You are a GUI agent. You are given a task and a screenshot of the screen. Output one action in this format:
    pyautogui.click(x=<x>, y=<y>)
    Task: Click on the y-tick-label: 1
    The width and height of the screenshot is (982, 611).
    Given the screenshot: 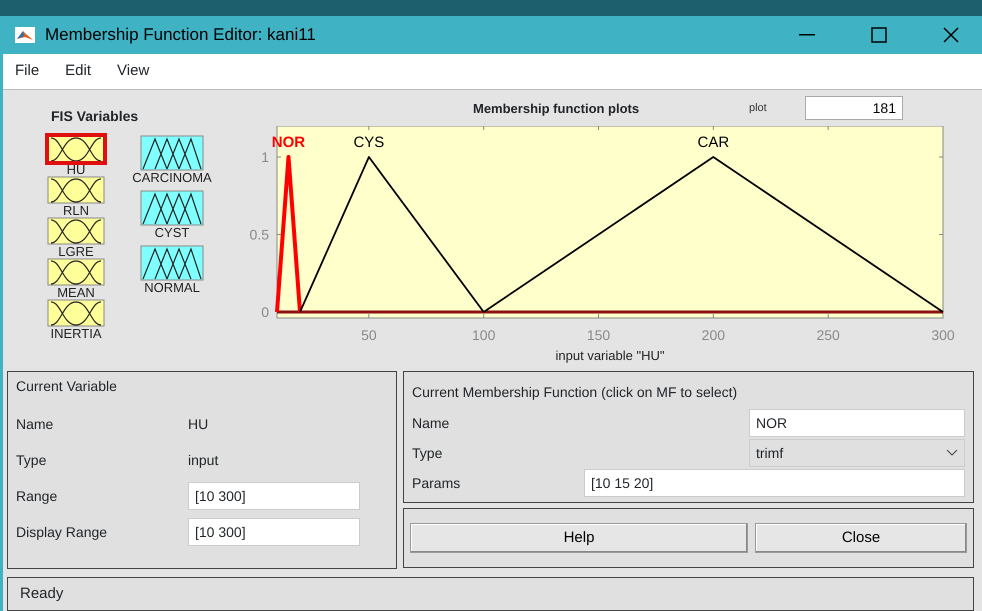 What is the action you would take?
    pyautogui.click(x=265, y=157)
    